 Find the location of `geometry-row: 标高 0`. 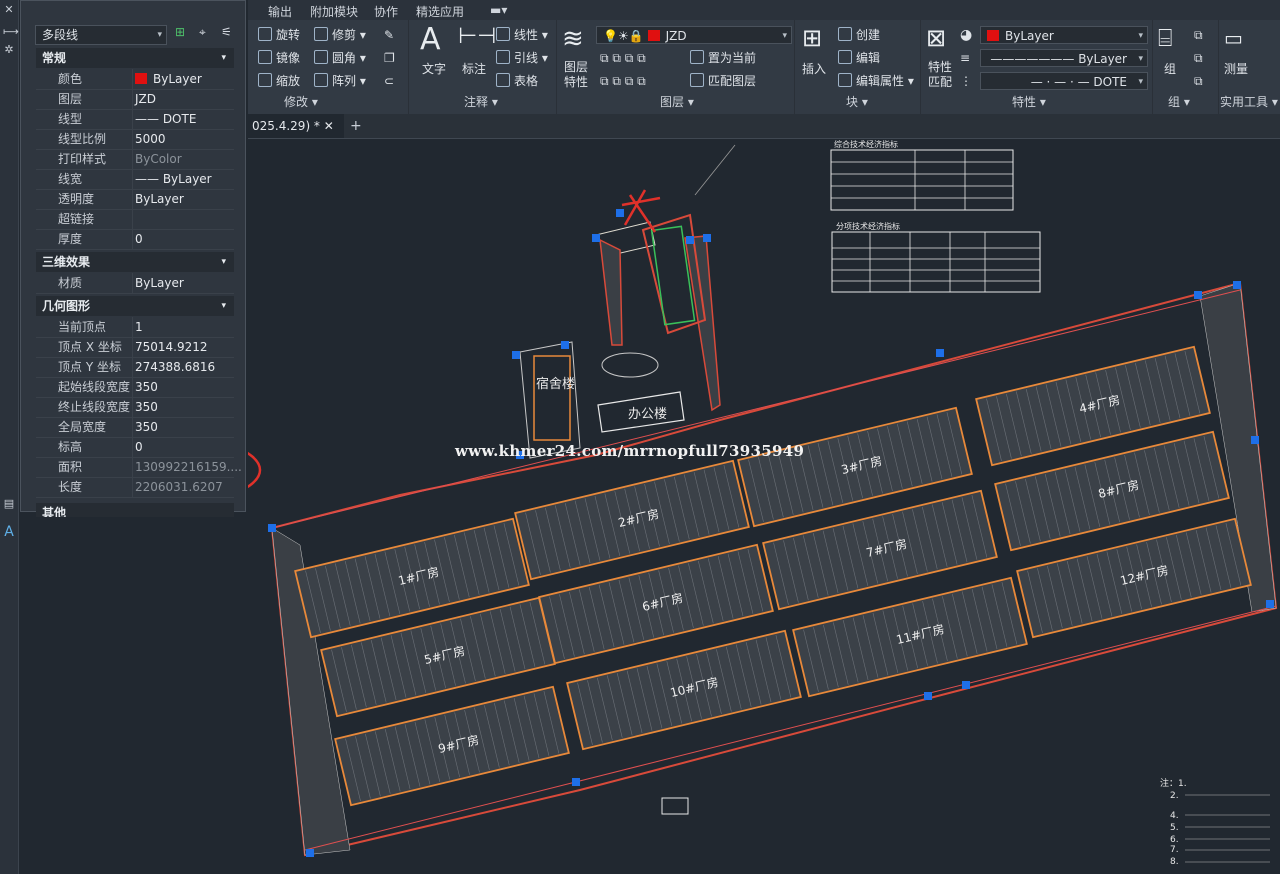

geometry-row: 标高 0 is located at coordinates (135, 447).